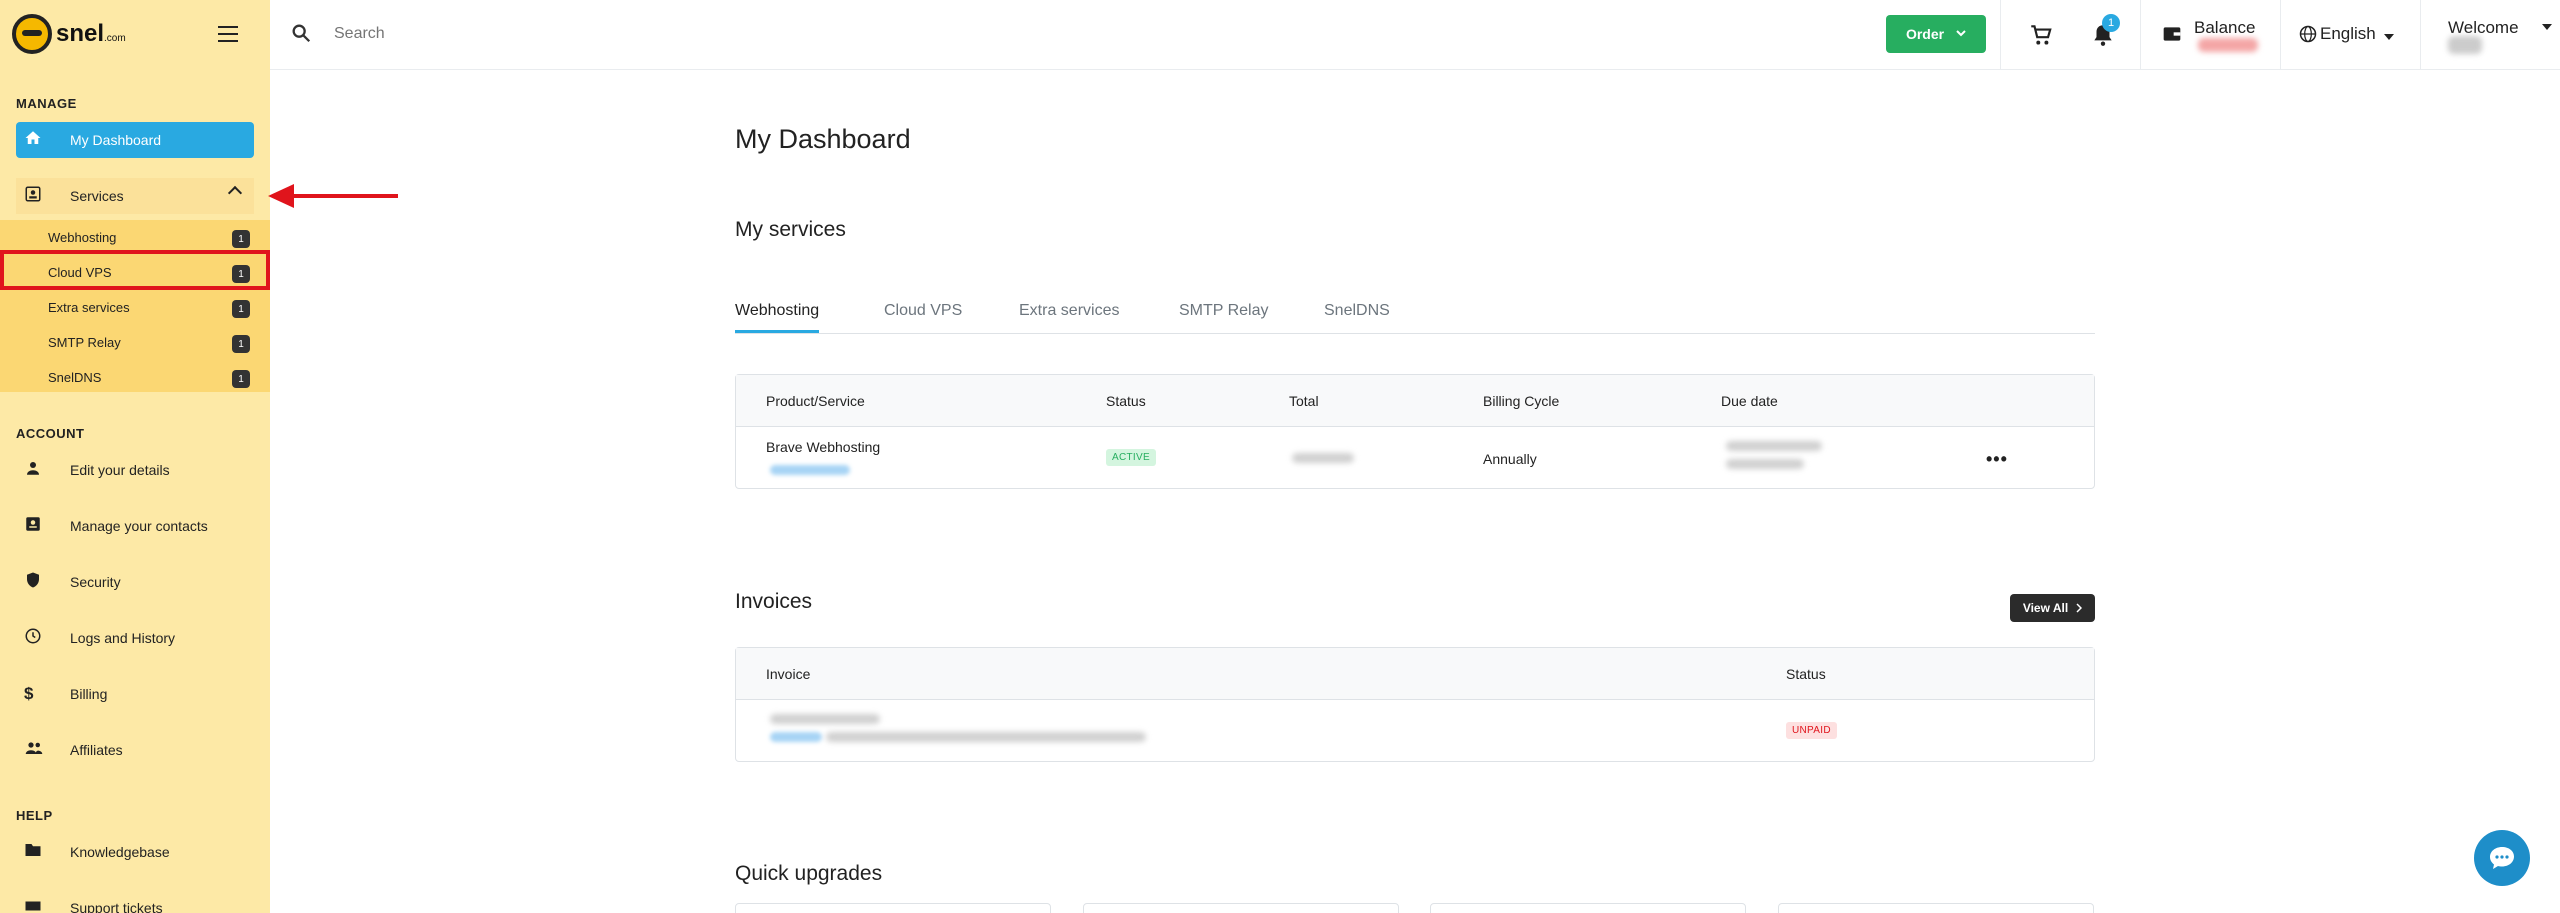 The height and width of the screenshot is (913, 2560). Describe the element at coordinates (815, 401) in the screenshot. I see `column-header: Product/Service` at that location.